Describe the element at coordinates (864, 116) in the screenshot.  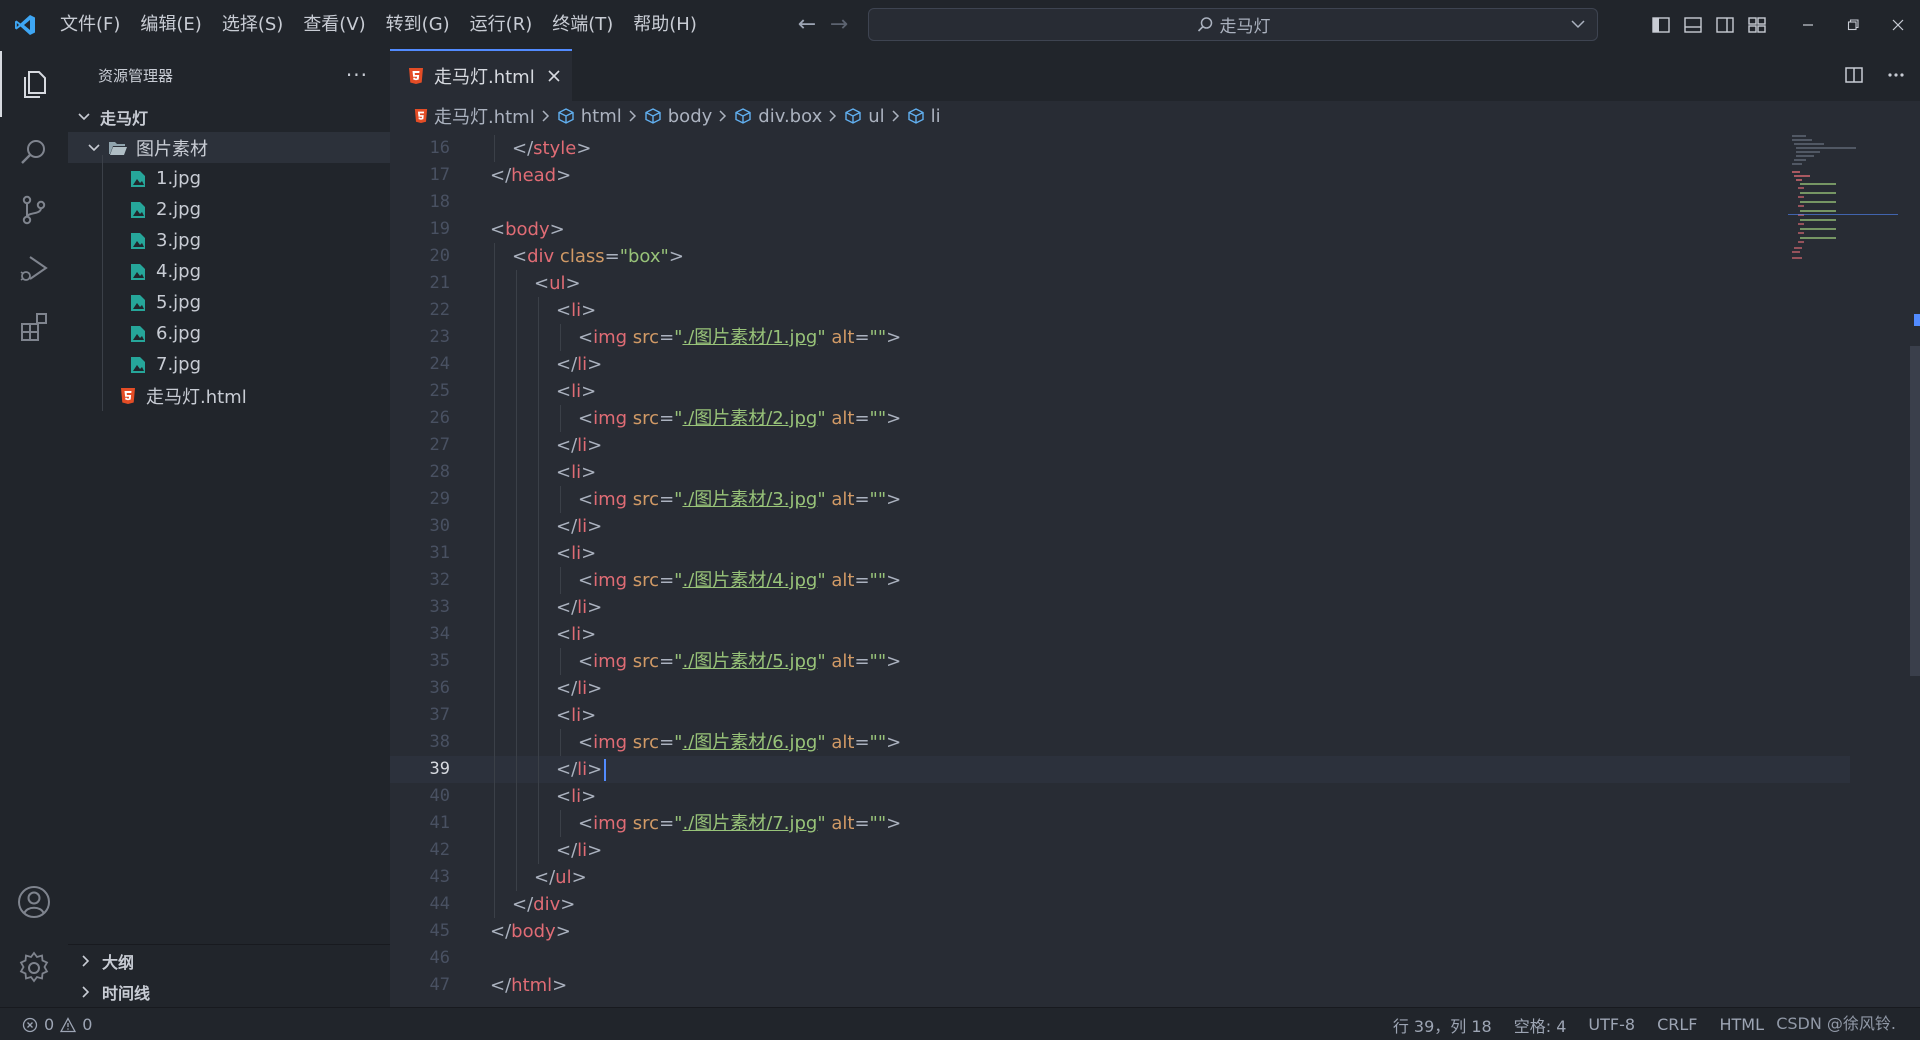
I see `breadcrumb-ul: ul` at that location.